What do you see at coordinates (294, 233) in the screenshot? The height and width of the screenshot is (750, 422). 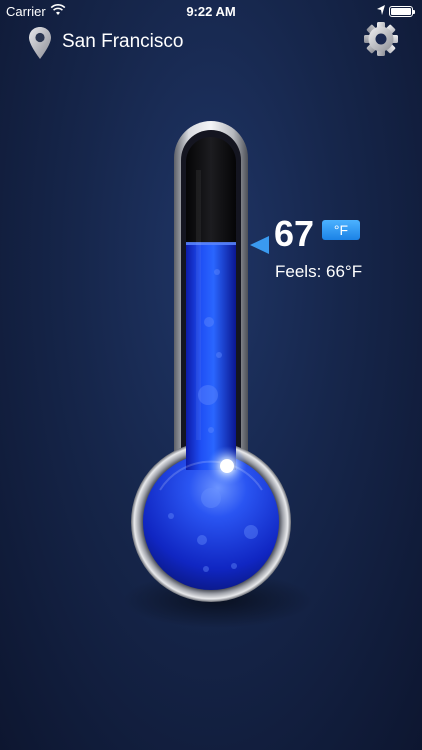 I see `temperature-value: 67` at bounding box center [294, 233].